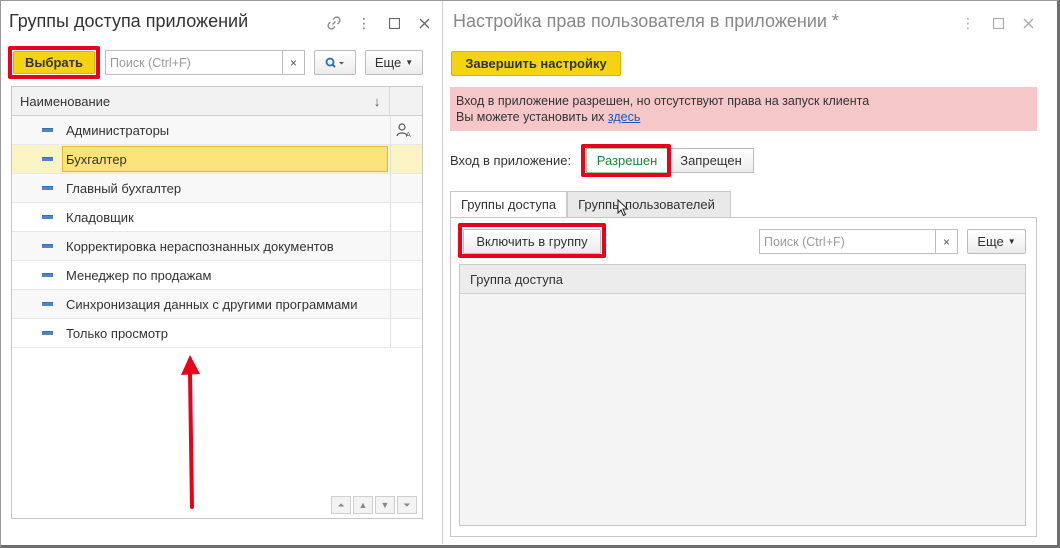 Image resolution: width=1060 pixels, height=548 pixels. What do you see at coordinates (100, 217) in the screenshot?
I see `row-label: Кладовщик` at bounding box center [100, 217].